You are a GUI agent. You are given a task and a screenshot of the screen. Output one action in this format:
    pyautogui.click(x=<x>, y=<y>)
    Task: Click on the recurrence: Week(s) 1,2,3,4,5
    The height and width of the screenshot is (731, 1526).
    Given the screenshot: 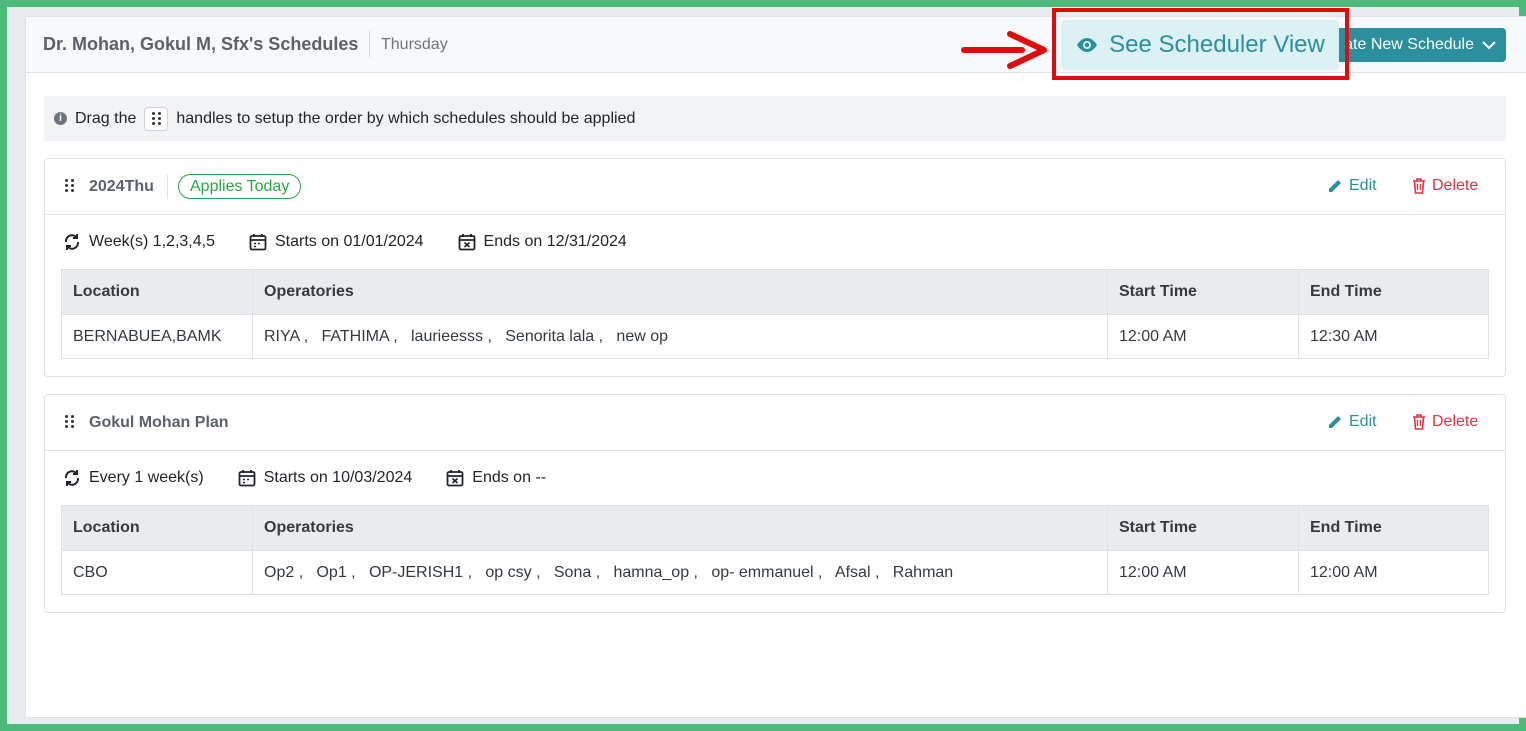 What is the action you would take?
    pyautogui.click(x=139, y=242)
    